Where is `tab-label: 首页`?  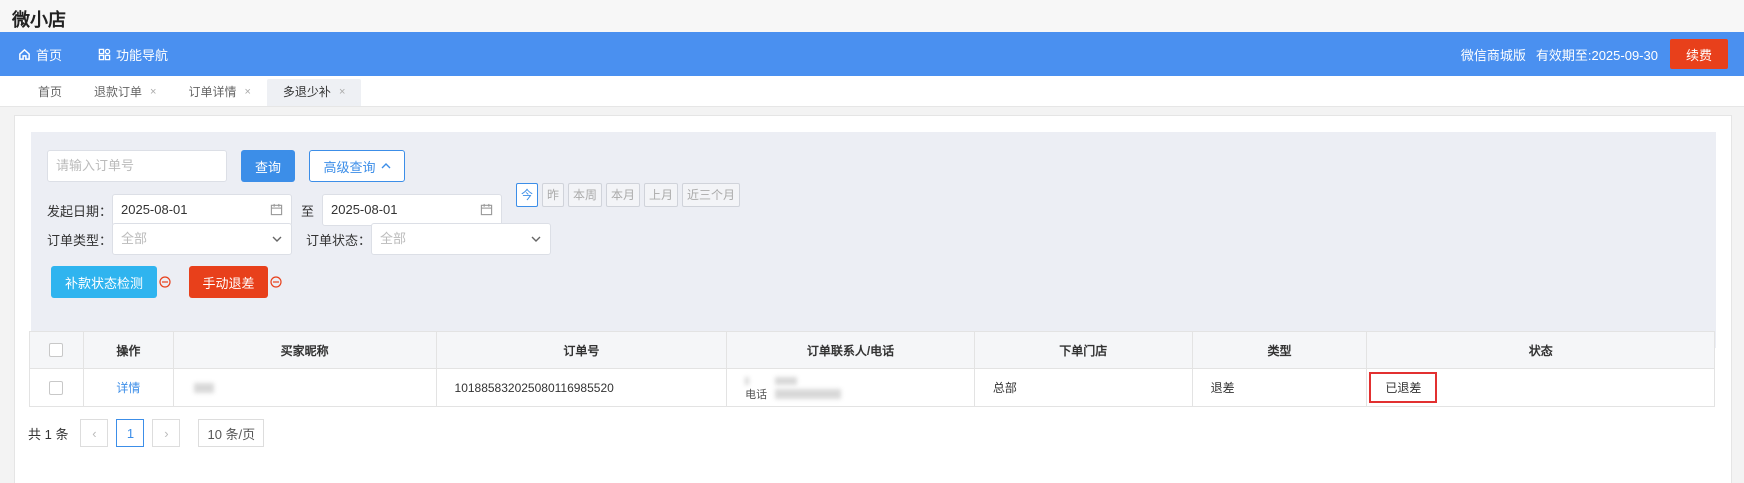 tab-label: 首页 is located at coordinates (50, 92).